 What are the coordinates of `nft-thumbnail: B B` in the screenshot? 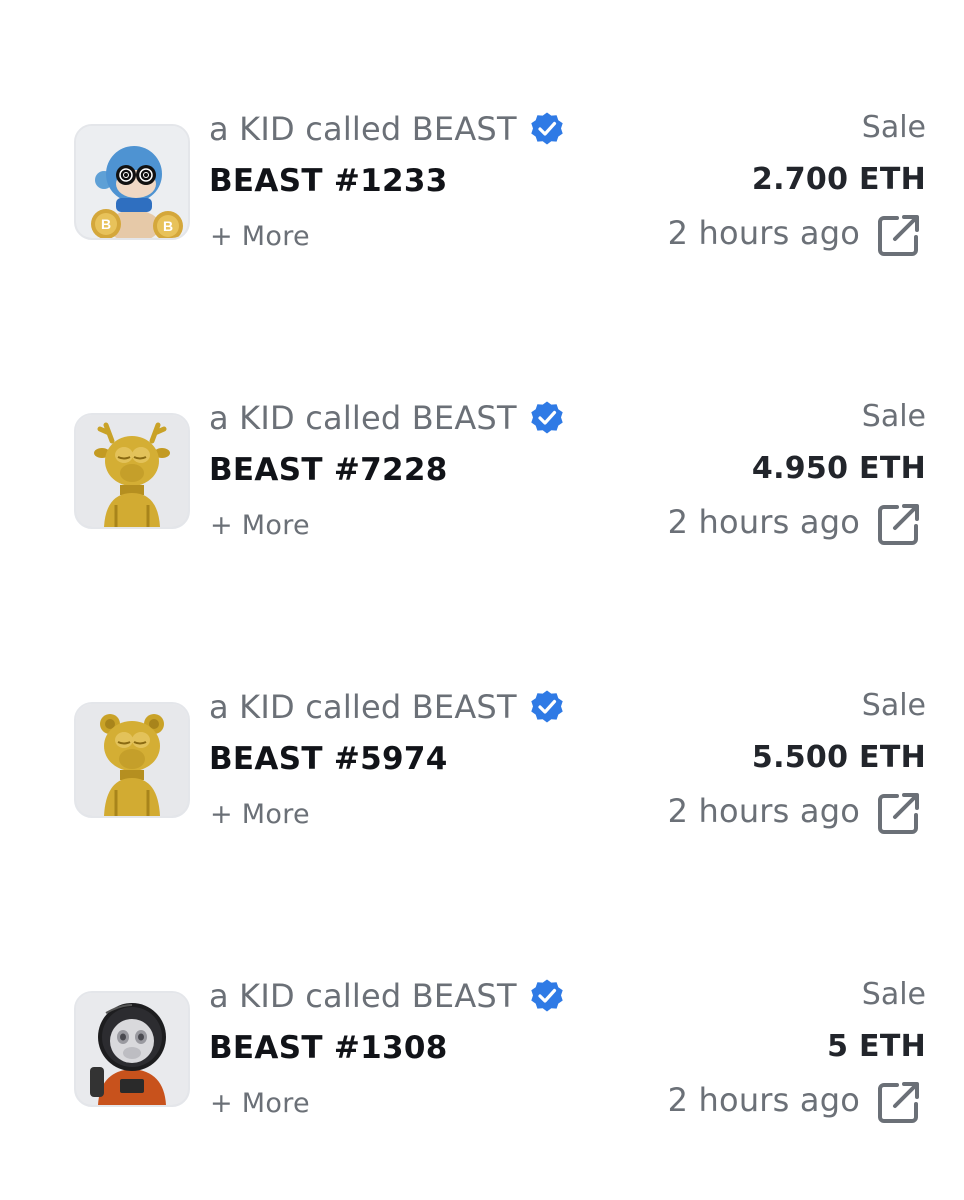 It's located at (132, 182).